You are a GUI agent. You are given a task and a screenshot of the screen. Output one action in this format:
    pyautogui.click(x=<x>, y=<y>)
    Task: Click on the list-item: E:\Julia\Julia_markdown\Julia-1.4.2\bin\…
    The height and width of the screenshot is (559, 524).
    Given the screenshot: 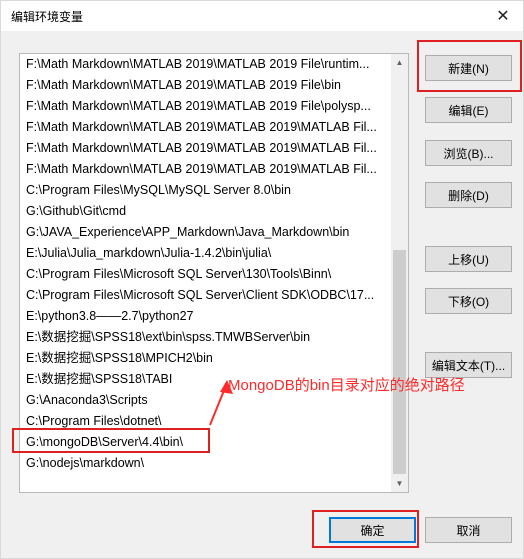 What is the action you would take?
    pyautogui.click(x=206, y=253)
    